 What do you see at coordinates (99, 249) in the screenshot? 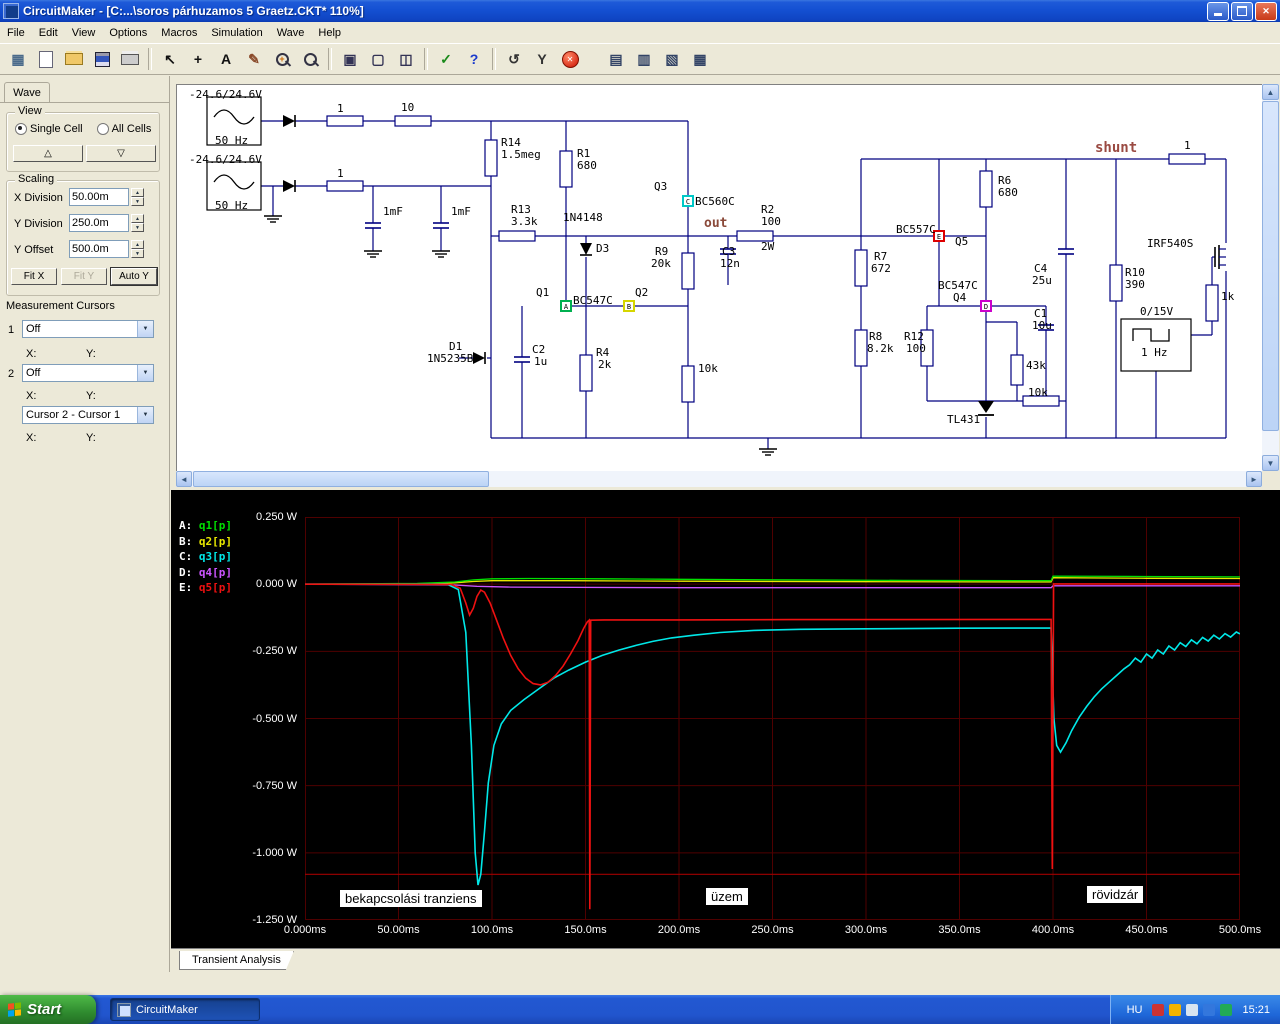
I see `y-offset-input` at bounding box center [99, 249].